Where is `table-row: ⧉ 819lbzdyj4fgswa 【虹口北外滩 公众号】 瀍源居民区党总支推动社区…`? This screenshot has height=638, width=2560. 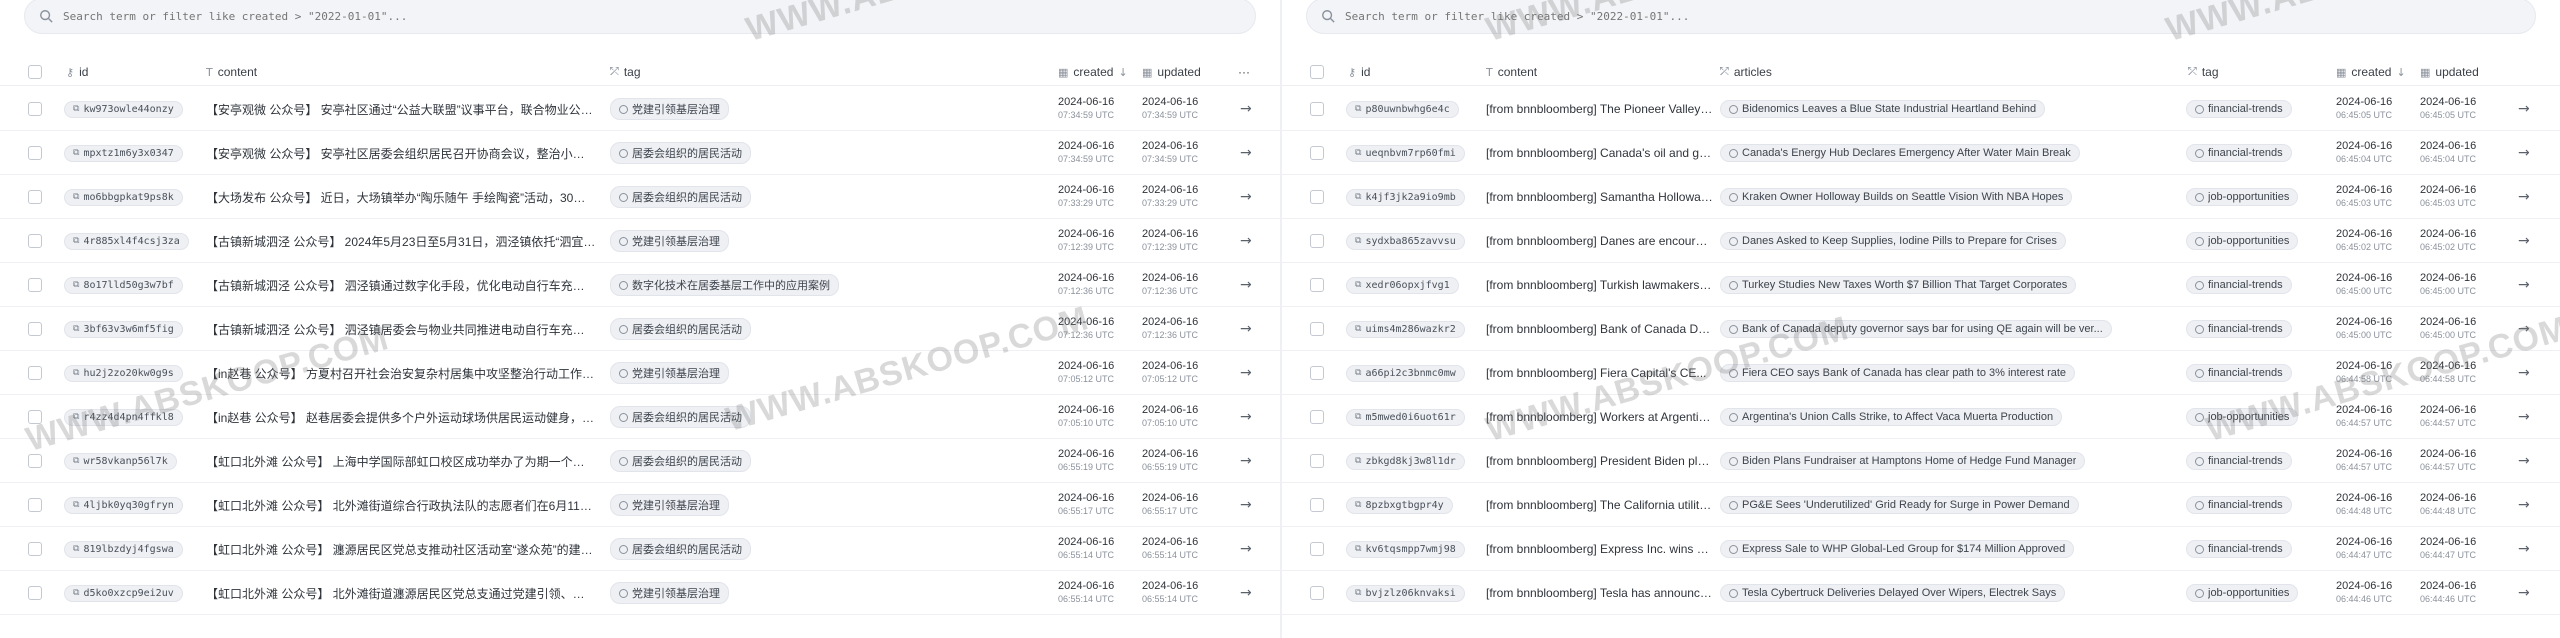
table-row: ⧉ 819lbzdyj4fgswa 【虹口北外滩 公众号】 瀍源居民区党总支推动社区… is located at coordinates (640, 549).